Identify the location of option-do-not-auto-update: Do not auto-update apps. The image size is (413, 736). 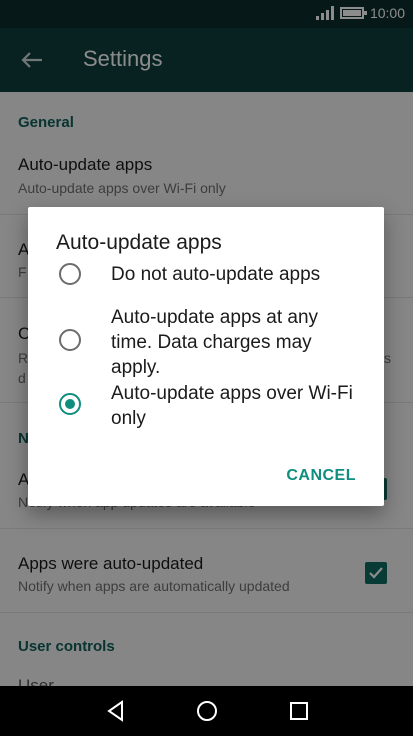
(206, 278).